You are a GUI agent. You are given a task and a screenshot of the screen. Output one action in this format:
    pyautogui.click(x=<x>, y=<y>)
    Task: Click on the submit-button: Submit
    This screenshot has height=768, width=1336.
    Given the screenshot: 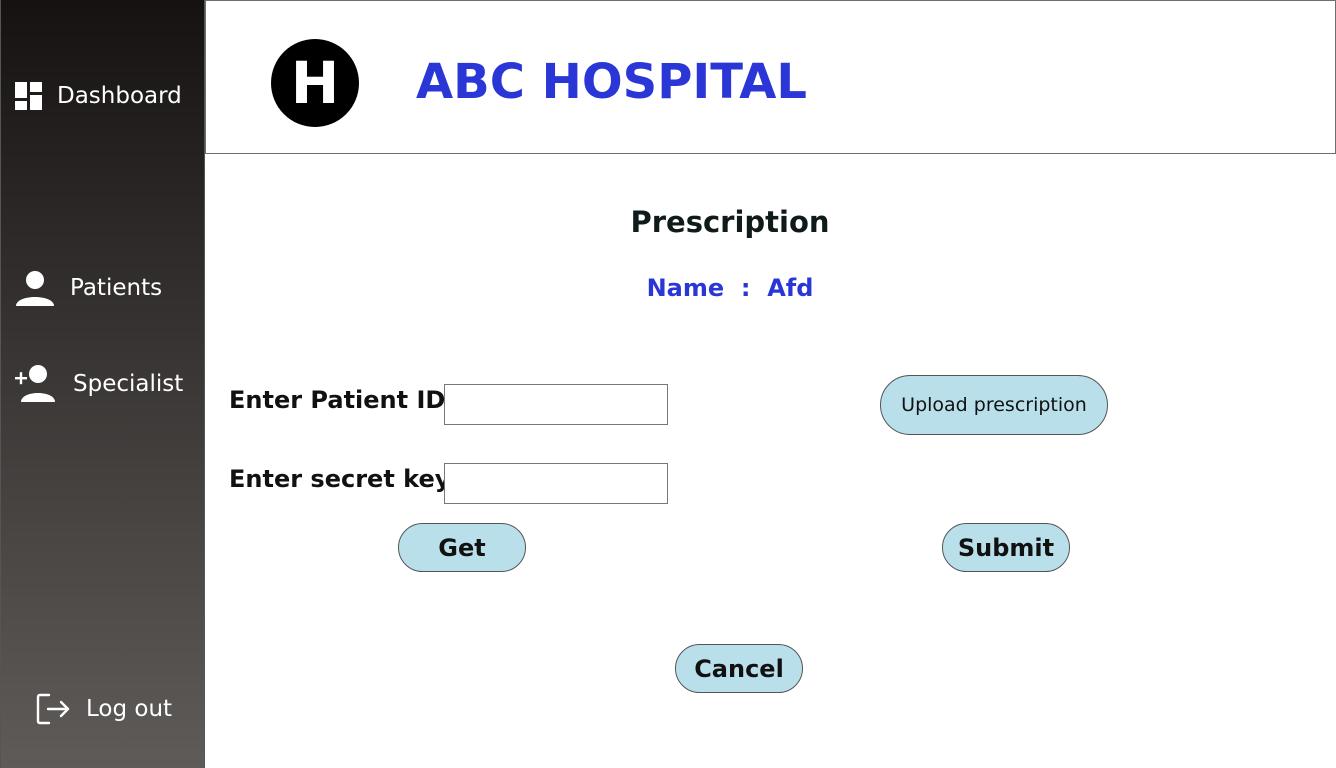 What is the action you would take?
    pyautogui.click(x=1006, y=547)
    